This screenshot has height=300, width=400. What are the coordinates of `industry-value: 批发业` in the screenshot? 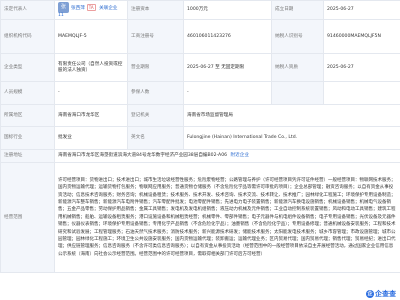 It's located at (91, 138).